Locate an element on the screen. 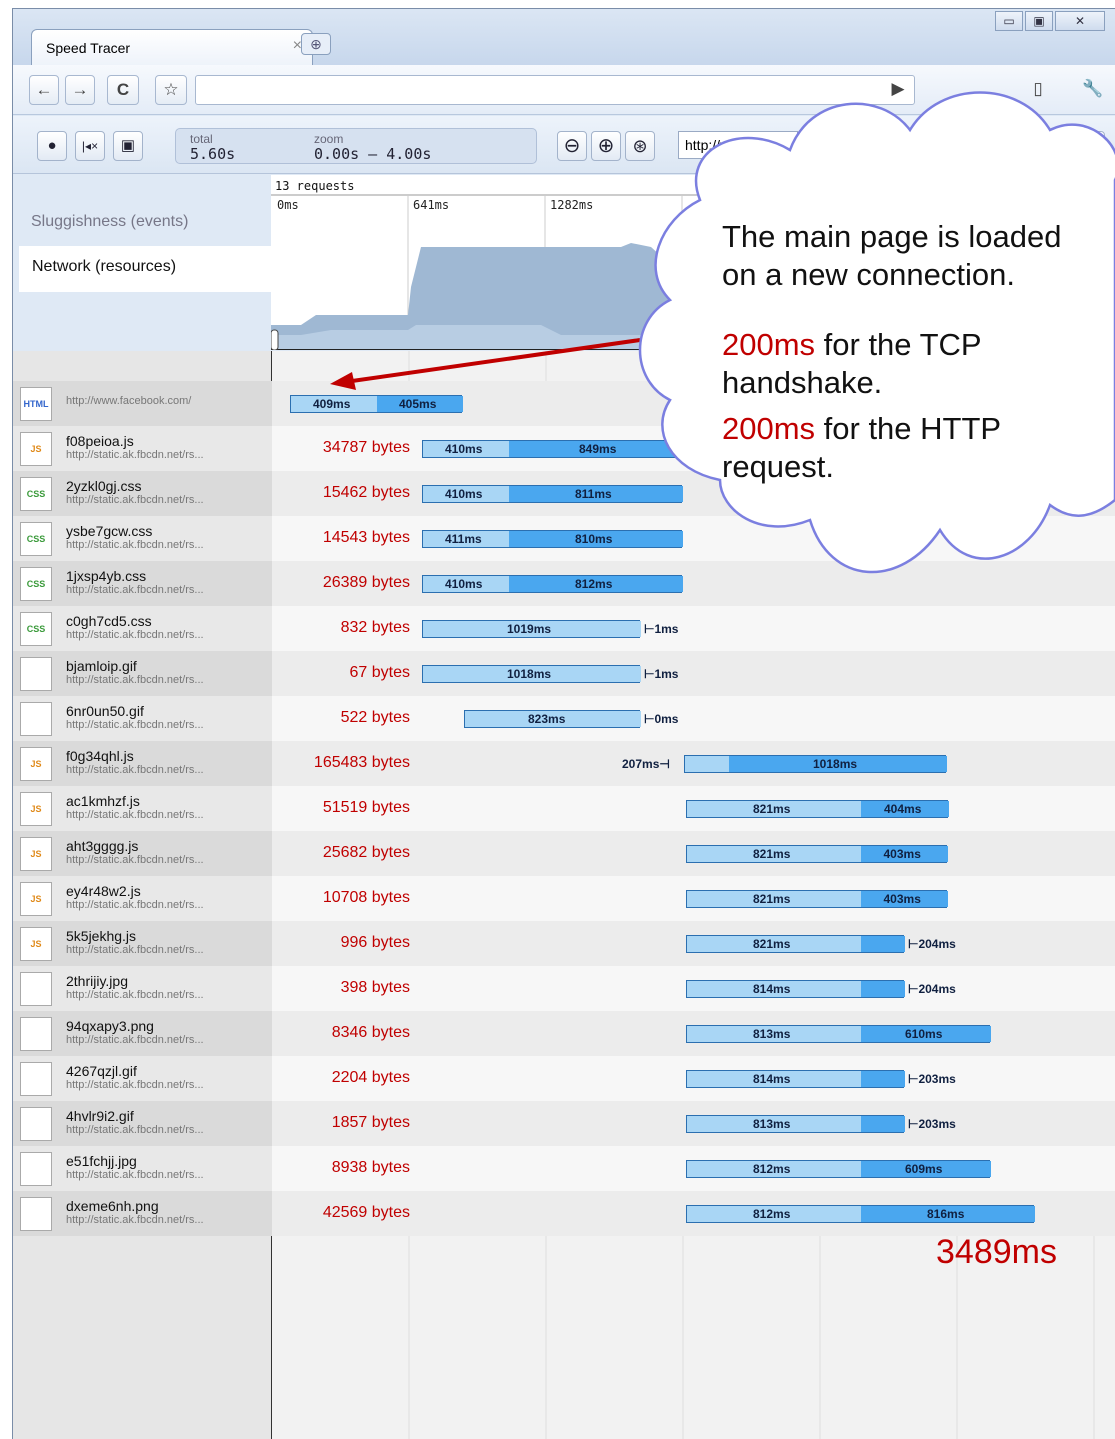 The width and height of the screenshot is (1115, 1439). cloud-line-4: handshake. is located at coordinates (802, 382).